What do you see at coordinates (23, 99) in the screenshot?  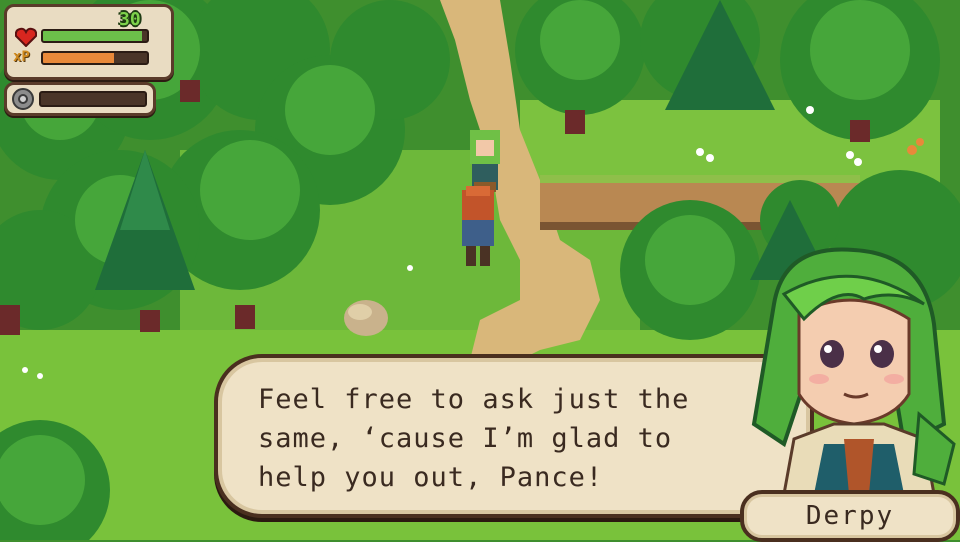 I see `gear-icon` at bounding box center [23, 99].